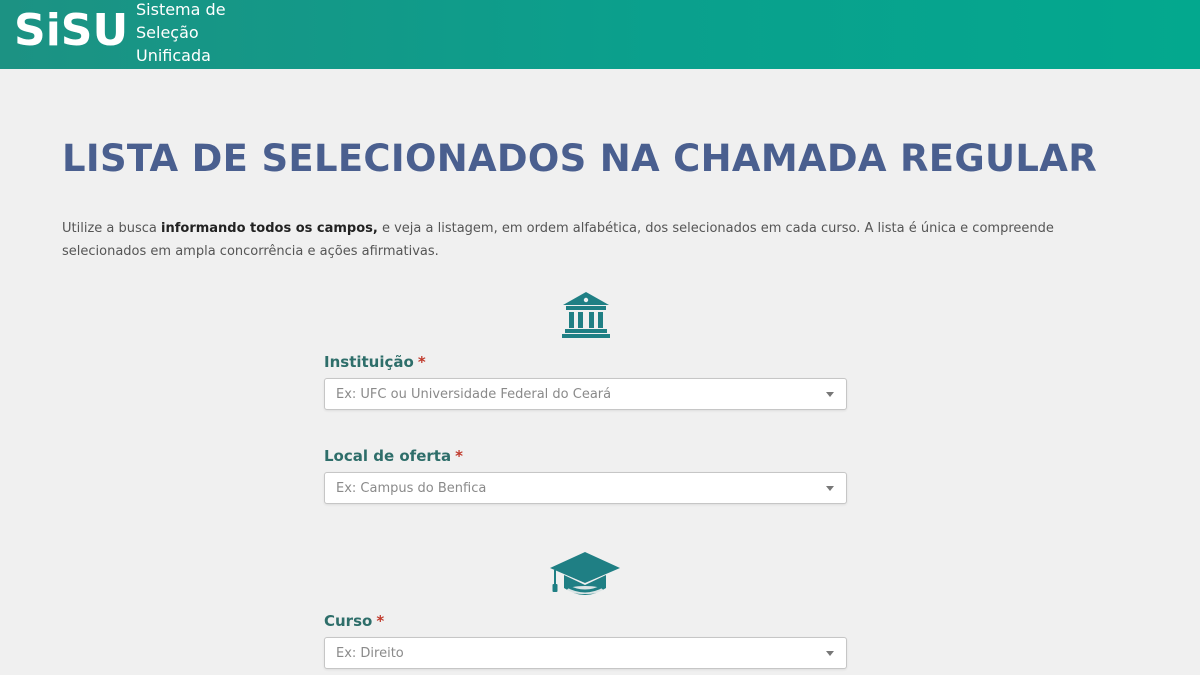  I want to click on brand-subtitle: Sistema de Seleção Unificada, so click(191, 33).